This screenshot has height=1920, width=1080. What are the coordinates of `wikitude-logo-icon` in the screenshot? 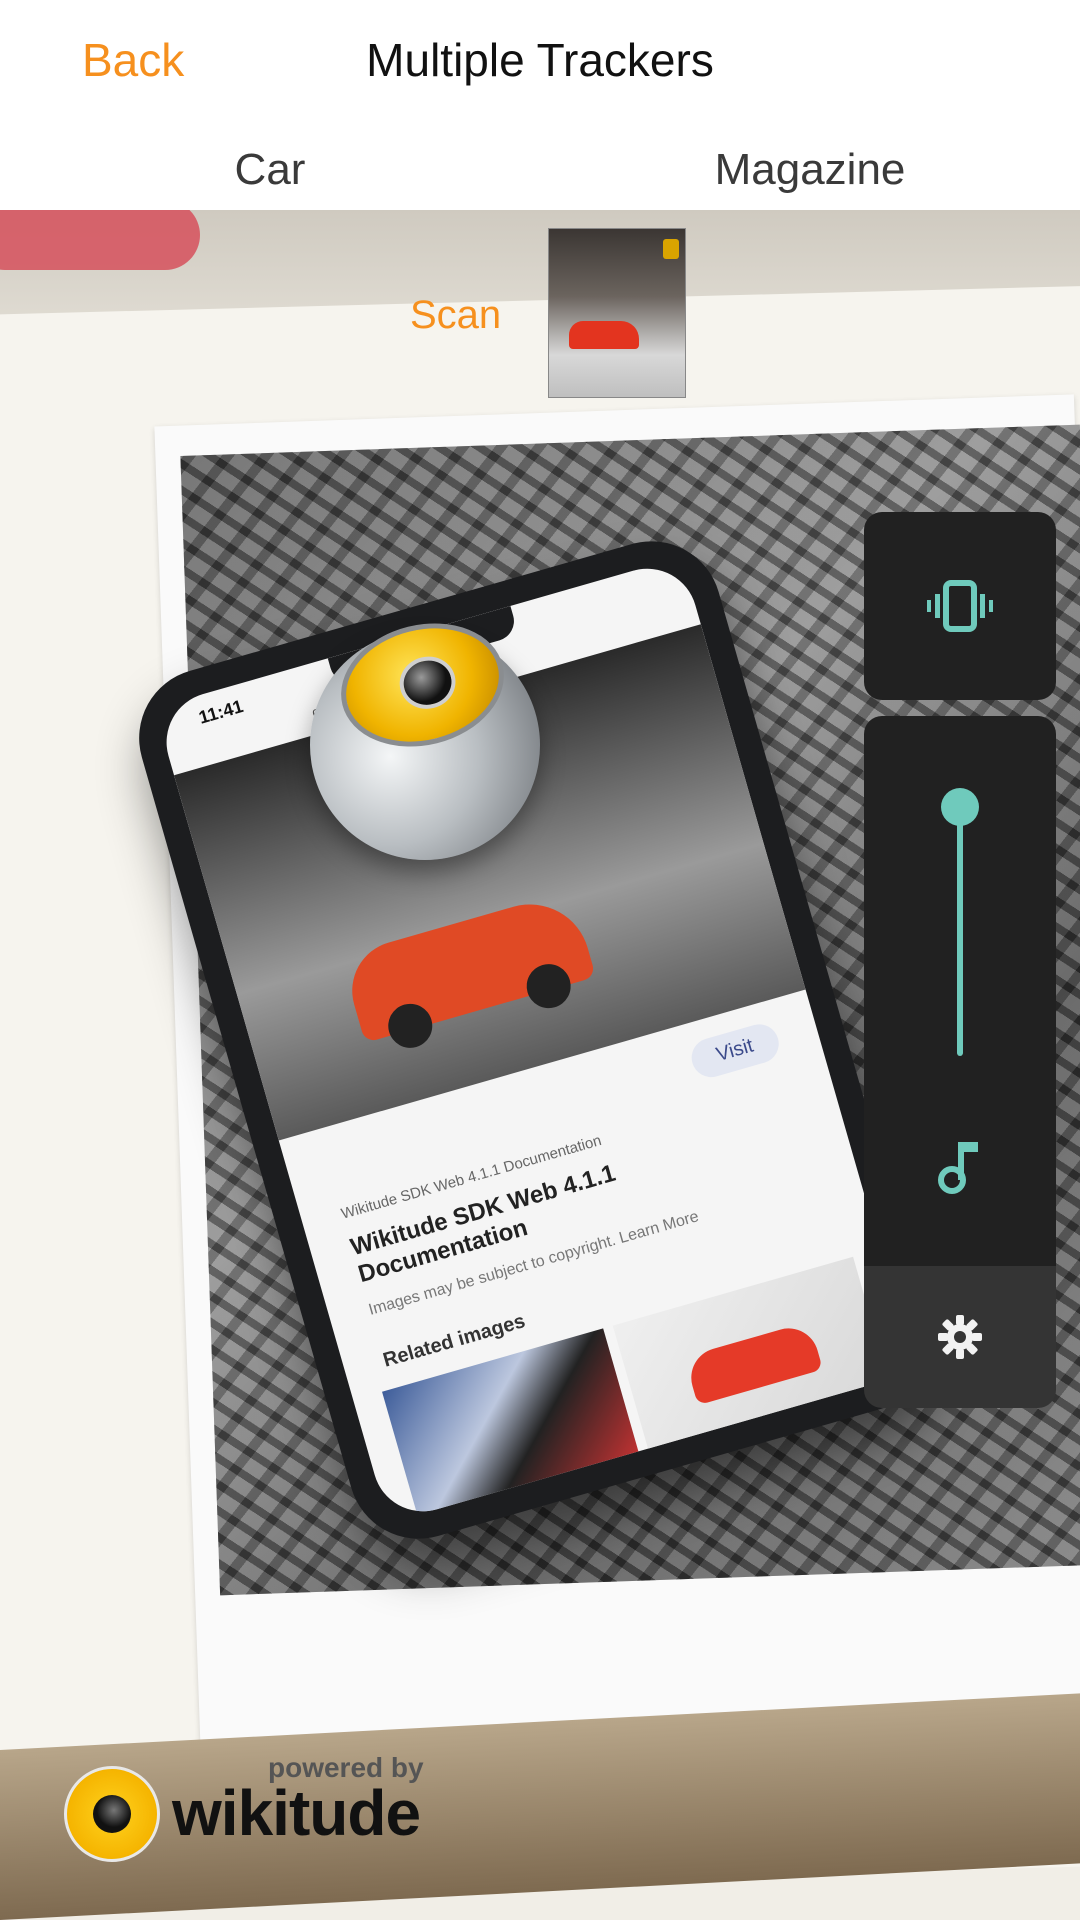 It's located at (112, 1814).